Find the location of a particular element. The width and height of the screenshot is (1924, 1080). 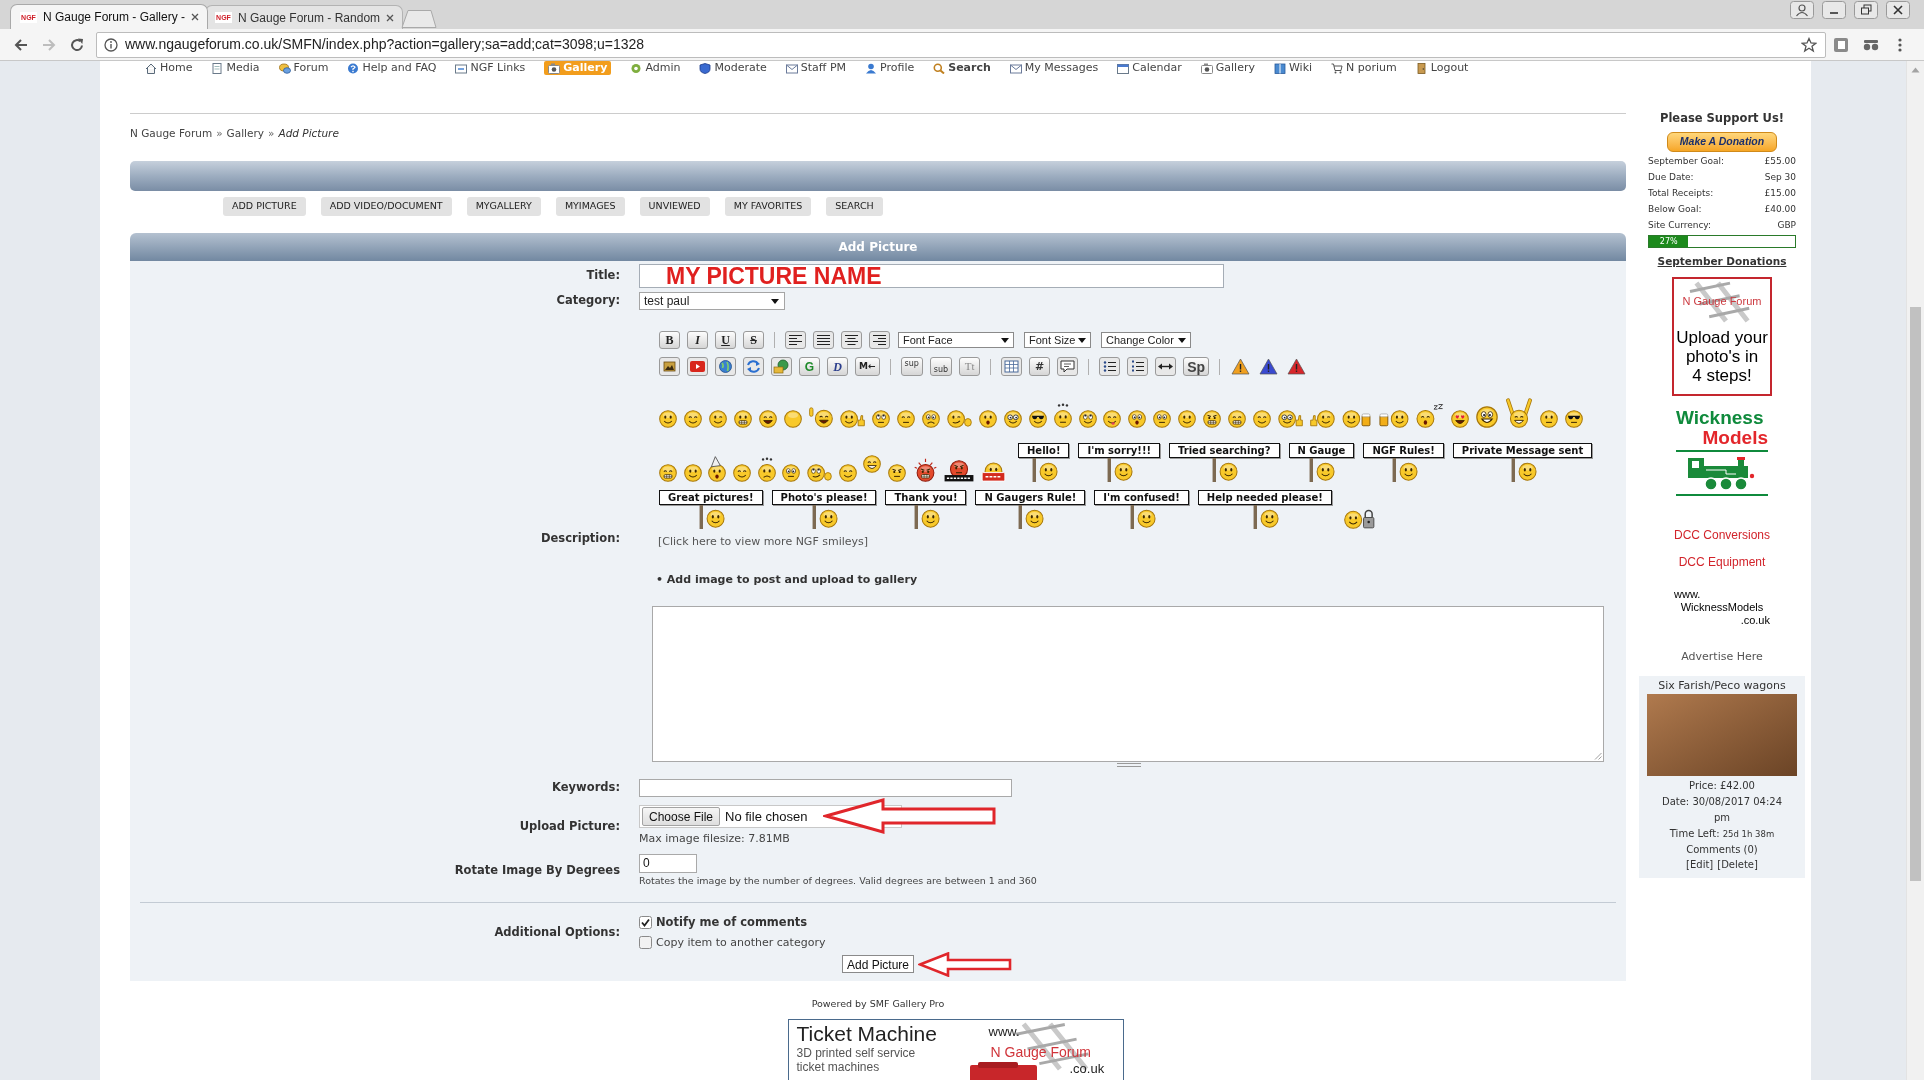

picture-icon is located at coordinates (669, 366).